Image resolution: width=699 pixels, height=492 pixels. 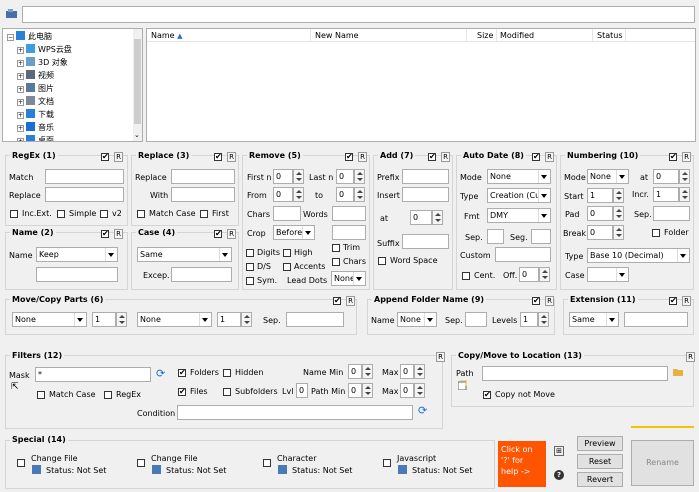 I want to click on copymove-reset-button: R, so click(x=690, y=357).